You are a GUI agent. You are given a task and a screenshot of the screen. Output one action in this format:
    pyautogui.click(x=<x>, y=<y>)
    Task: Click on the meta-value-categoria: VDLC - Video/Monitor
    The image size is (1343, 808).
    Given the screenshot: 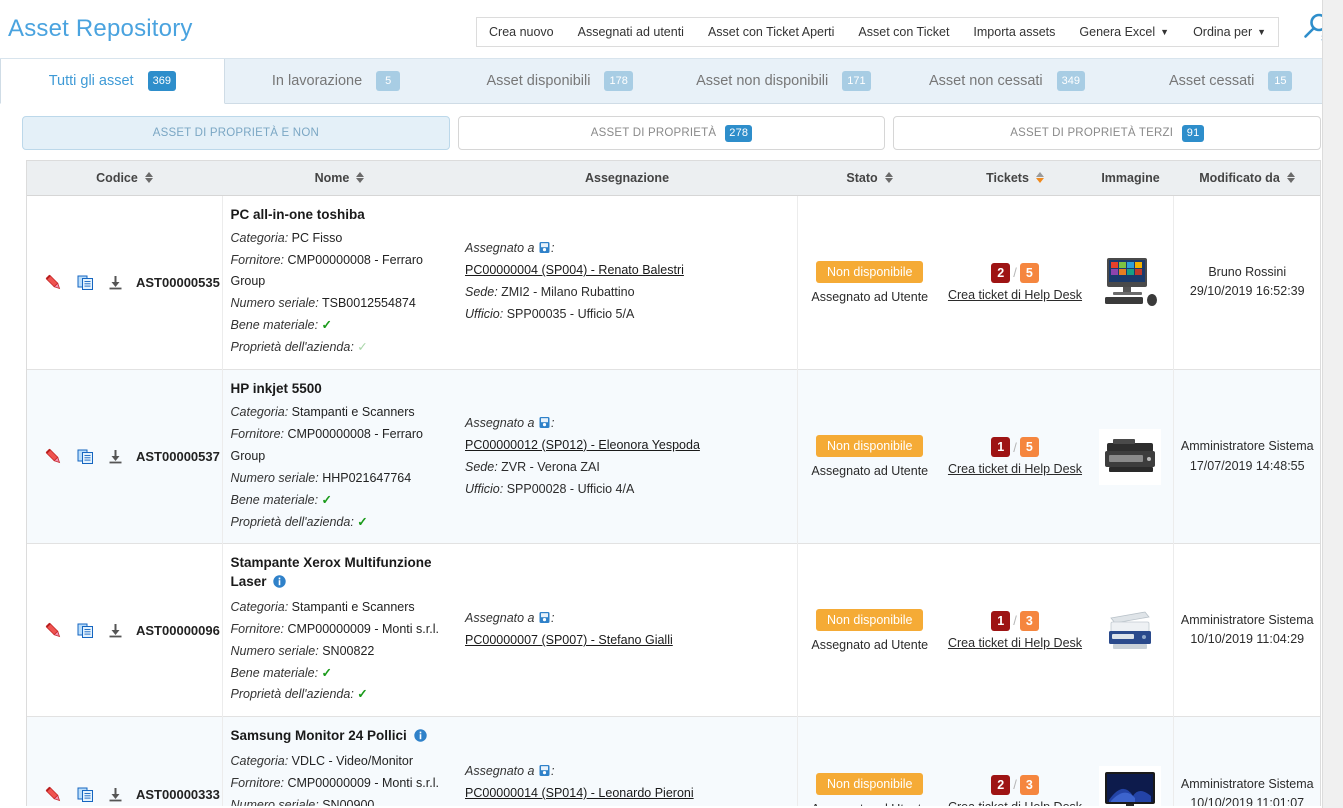 What is the action you would take?
    pyautogui.click(x=352, y=761)
    